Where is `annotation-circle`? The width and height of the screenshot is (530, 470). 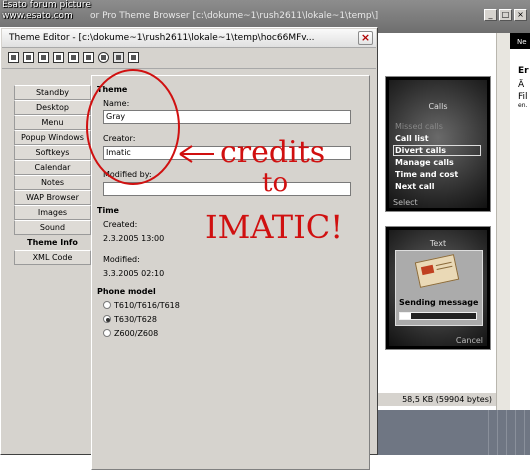
annotation-circle is located at coordinates (133, 127).